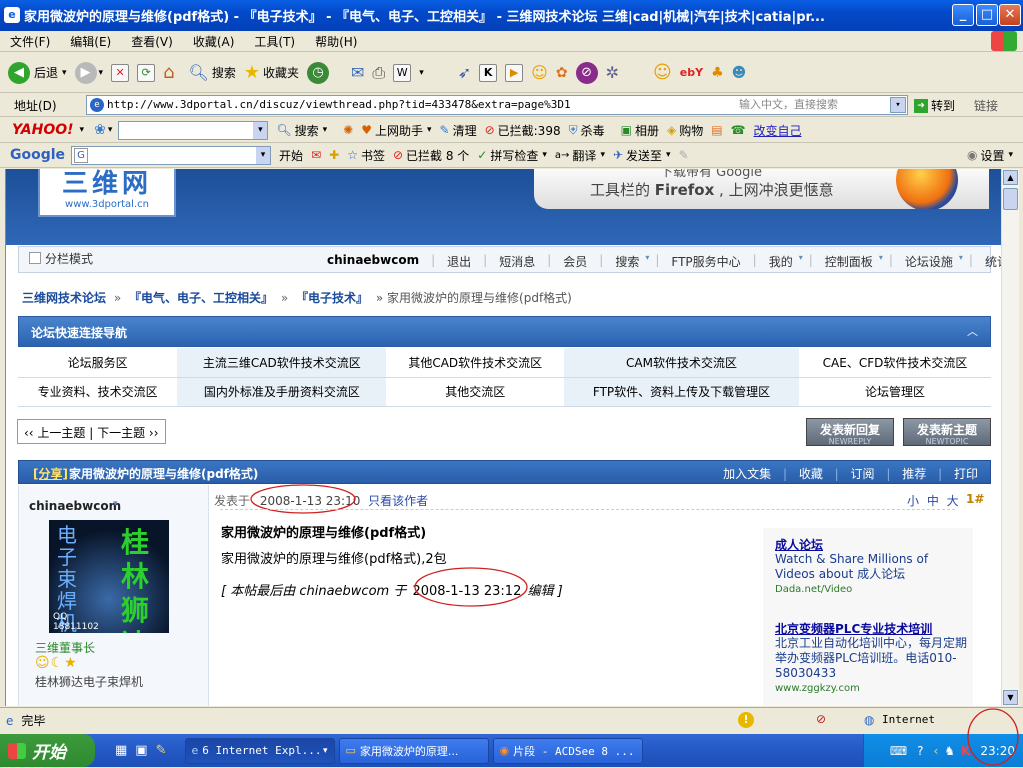 The height and width of the screenshot is (768, 1023). Describe the element at coordinates (936, 751) in the screenshot. I see `expand-tray-icon: ‹` at that location.